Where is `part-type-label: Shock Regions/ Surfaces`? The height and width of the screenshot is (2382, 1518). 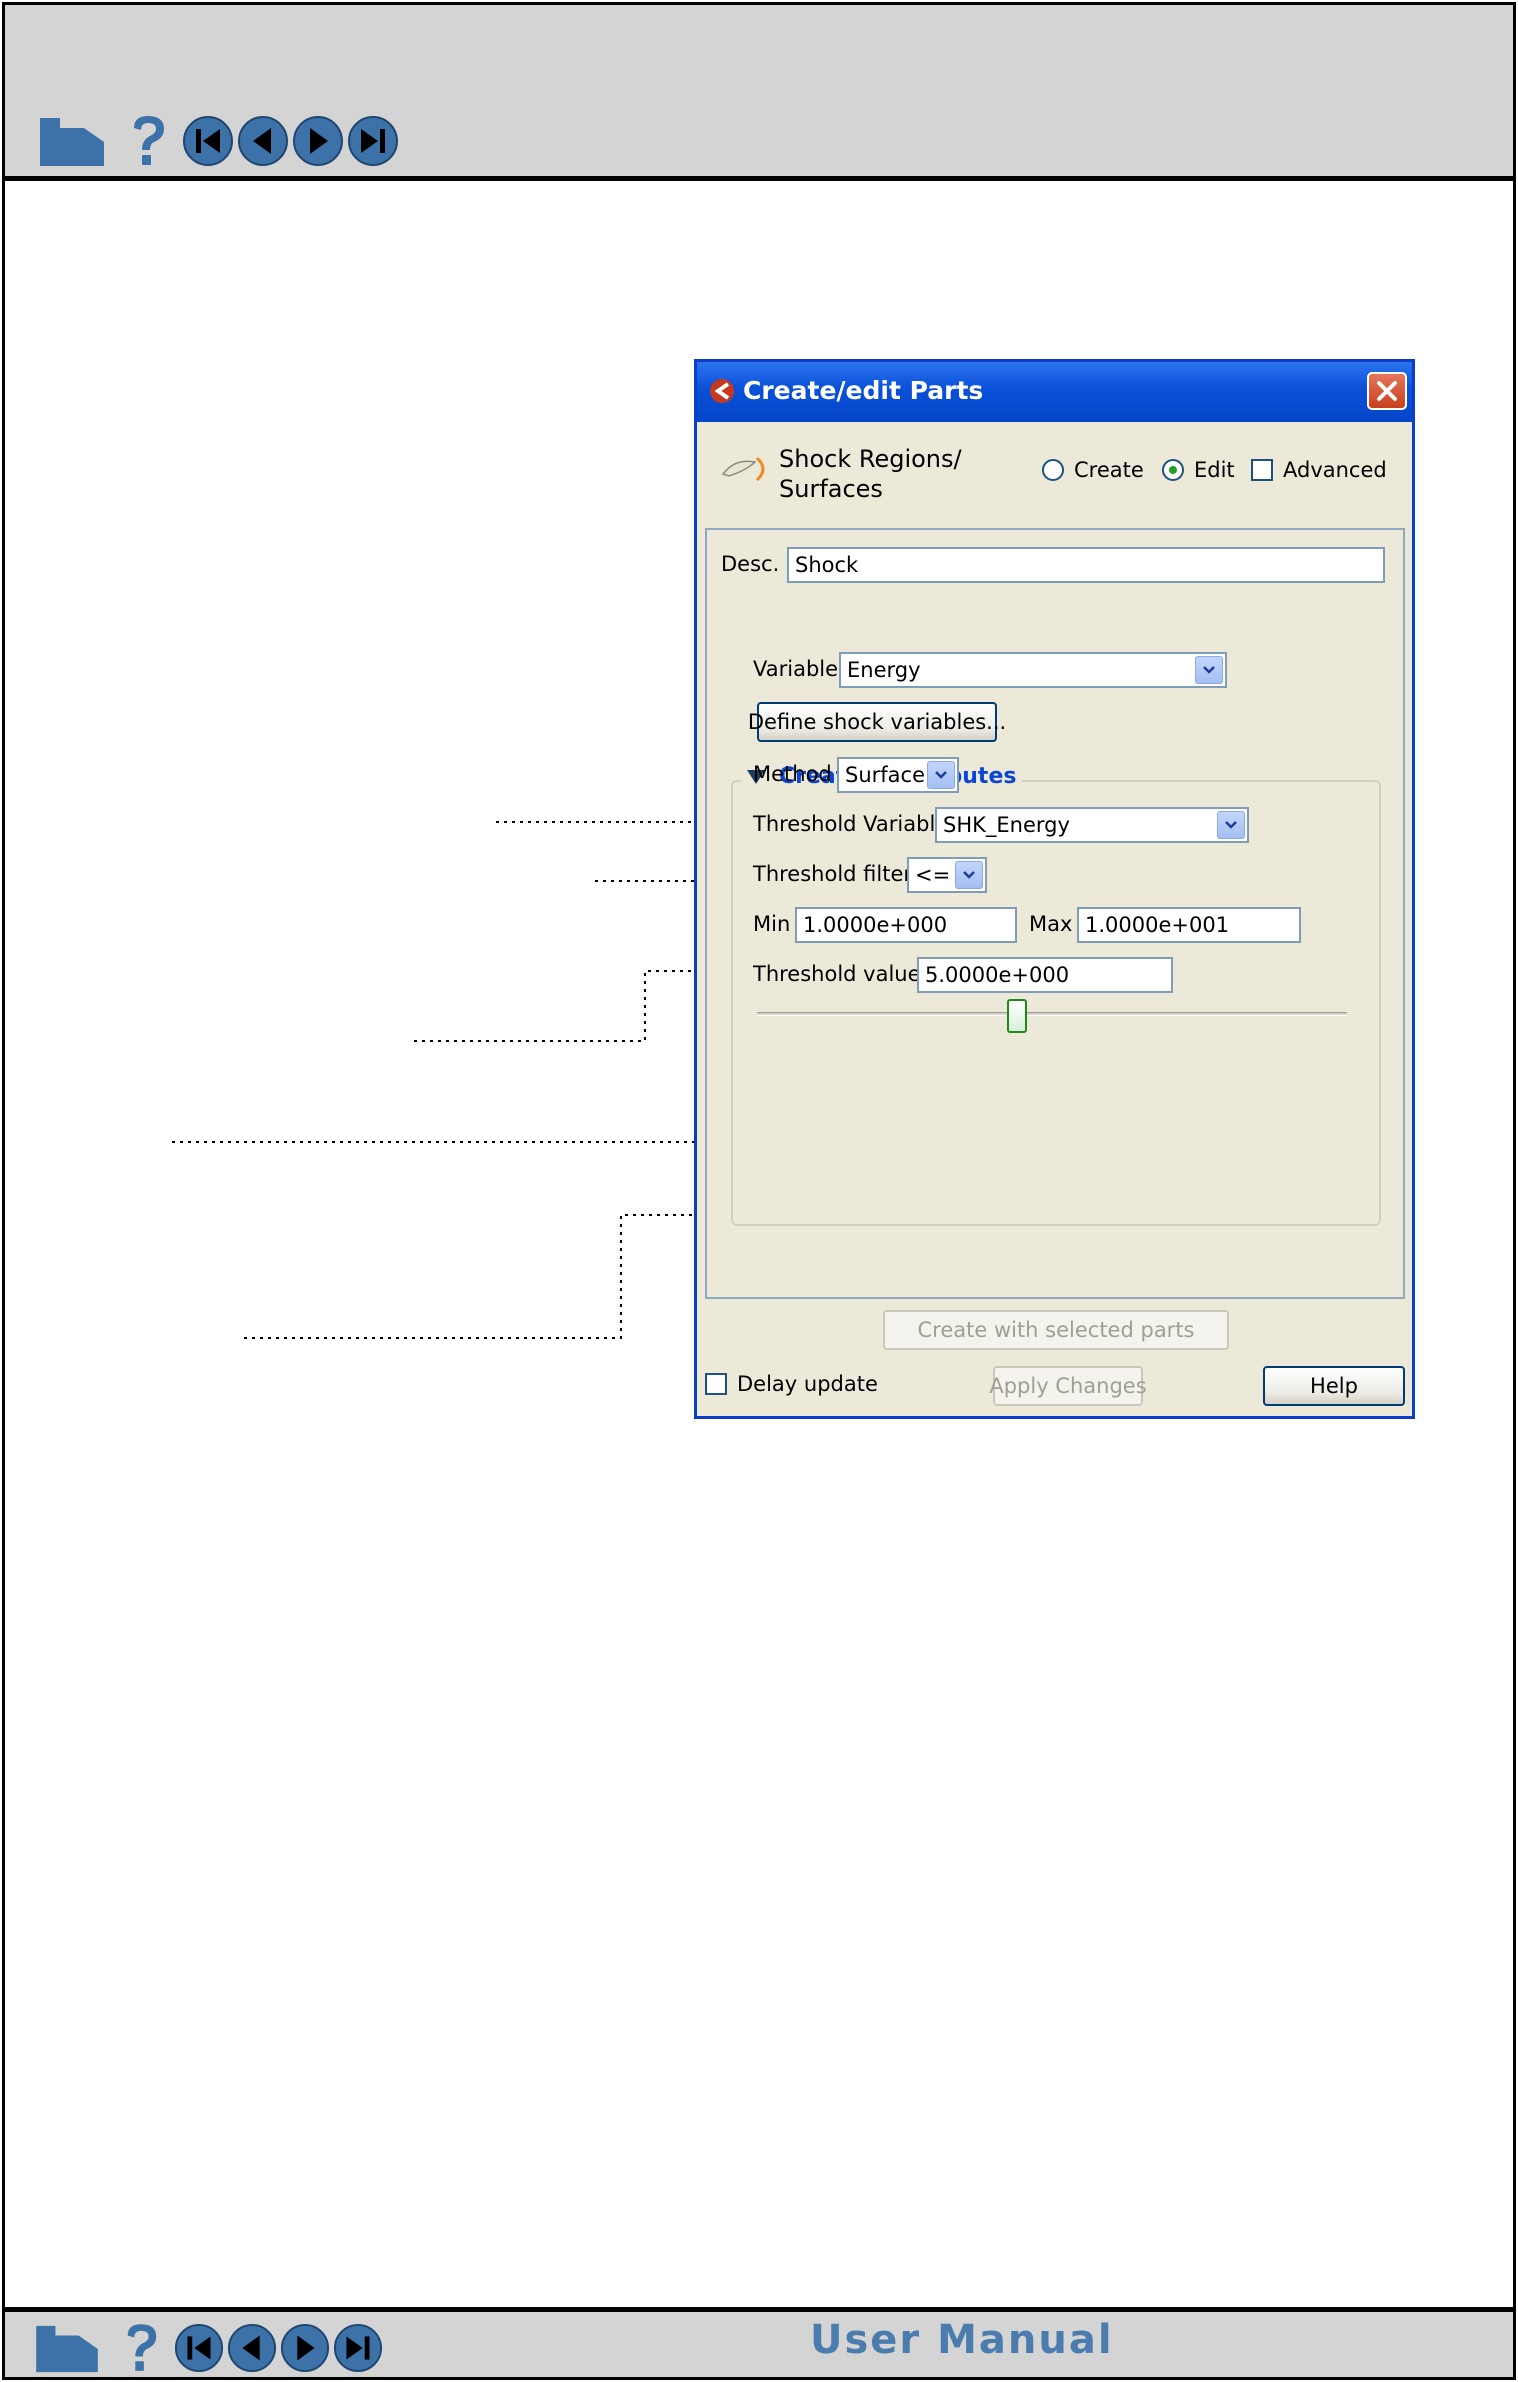 part-type-label: Shock Regions/ Surfaces is located at coordinates (870, 474).